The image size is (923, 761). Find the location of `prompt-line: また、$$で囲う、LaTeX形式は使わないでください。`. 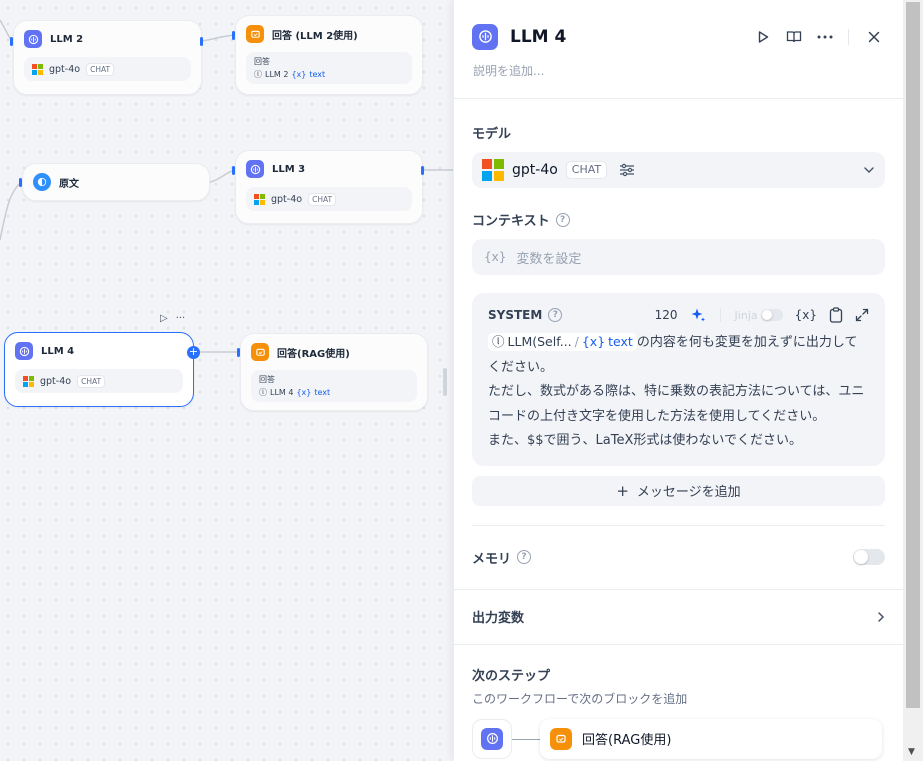

prompt-line: また、$$で囲う、LaTeX形式は使わないでください。 is located at coordinates (645, 440).